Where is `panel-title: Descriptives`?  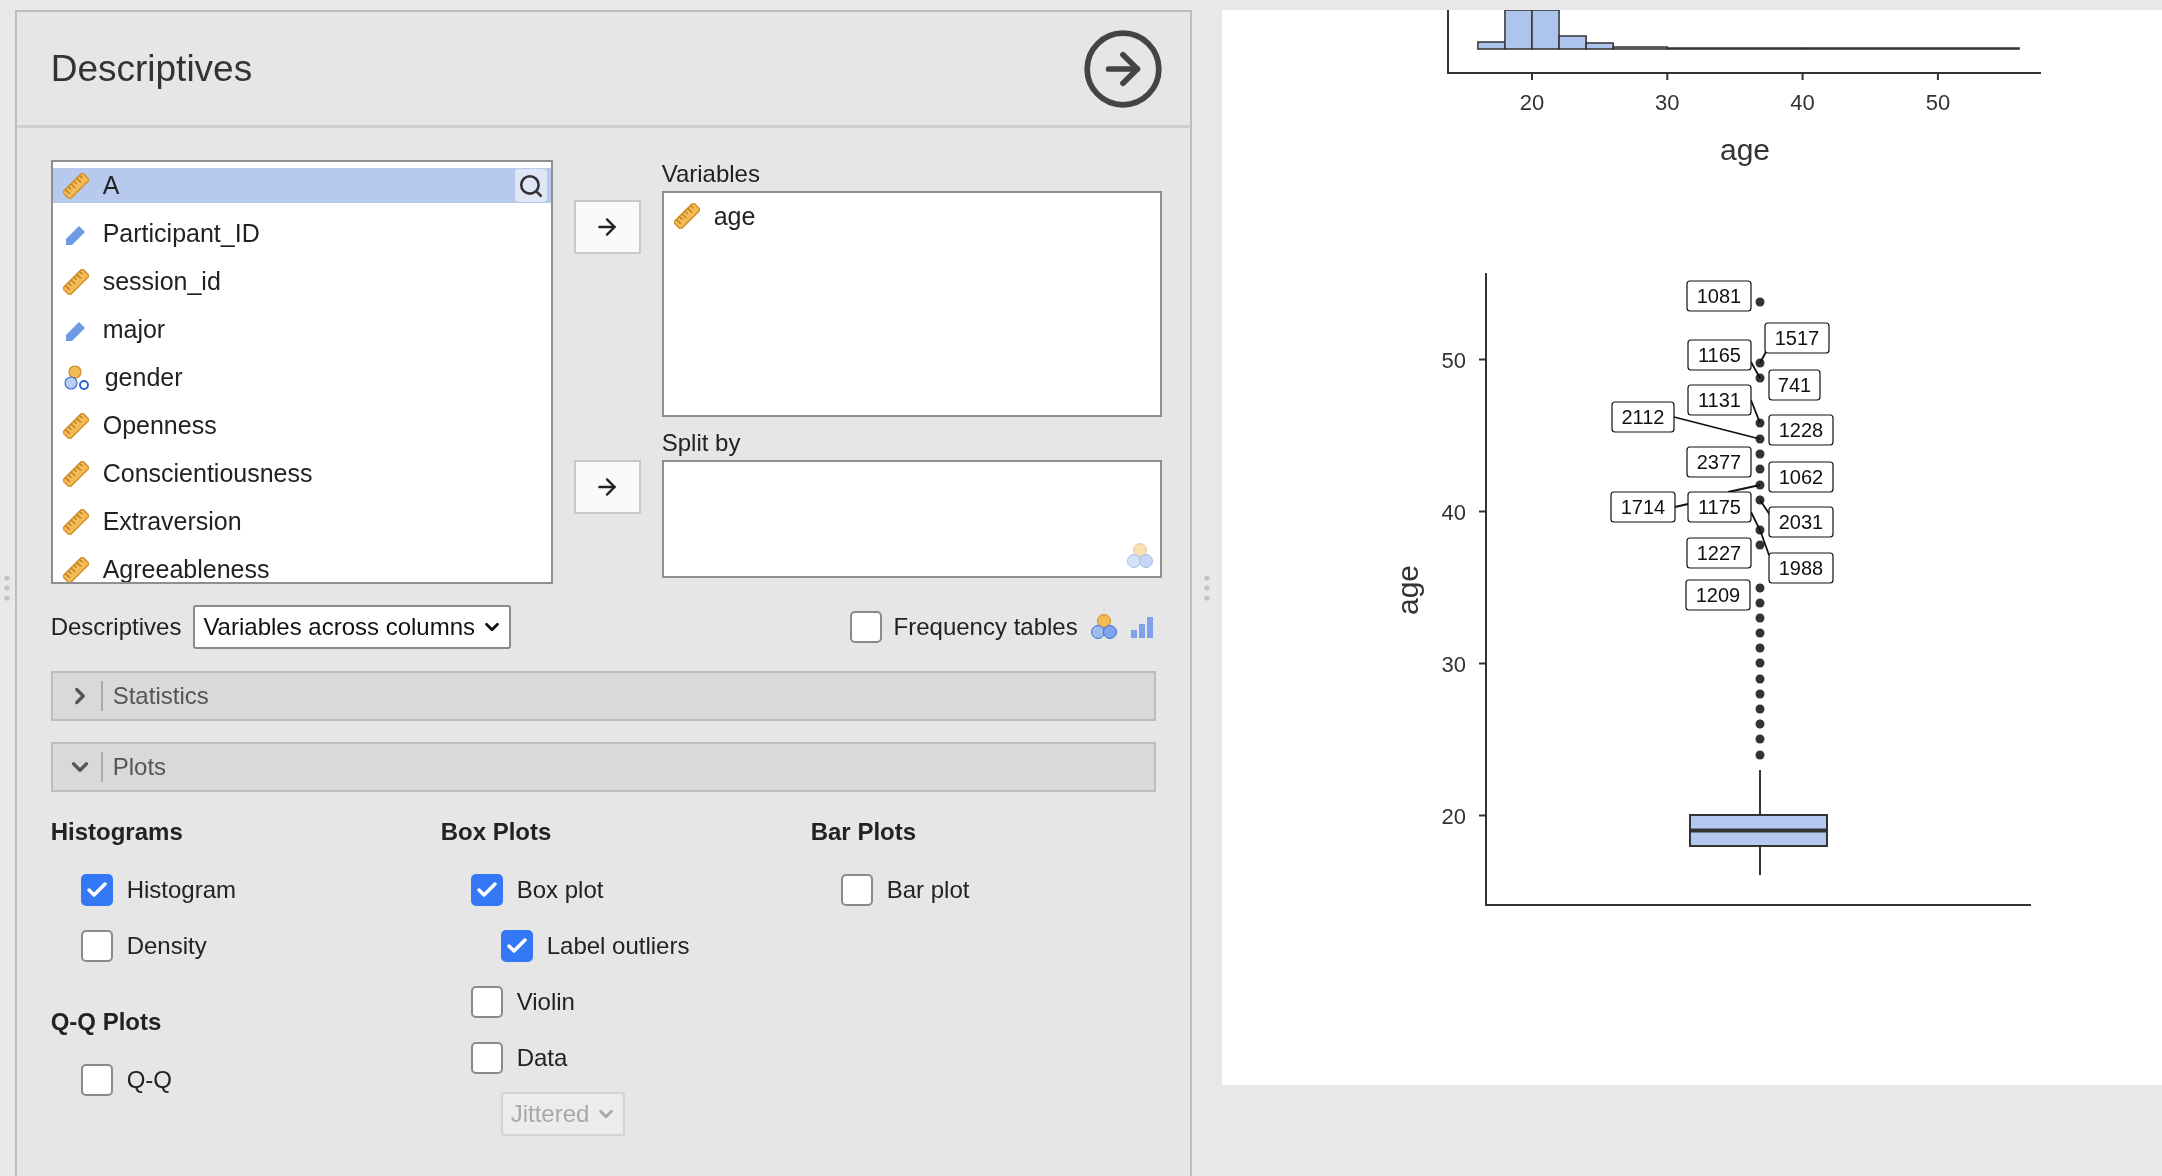 panel-title: Descriptives is located at coordinates (151, 68).